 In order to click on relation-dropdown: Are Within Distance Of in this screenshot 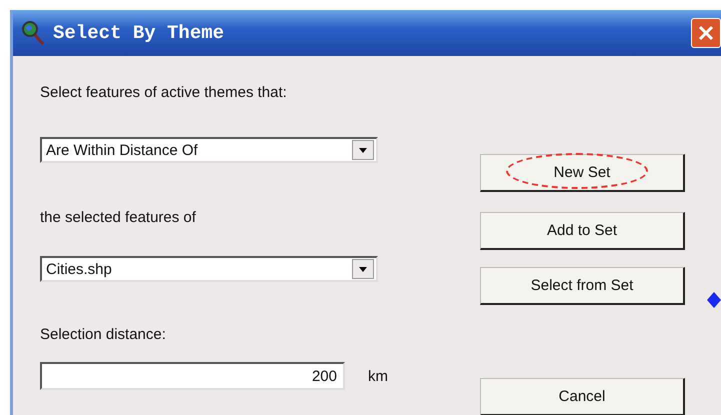, I will do `click(209, 150)`.